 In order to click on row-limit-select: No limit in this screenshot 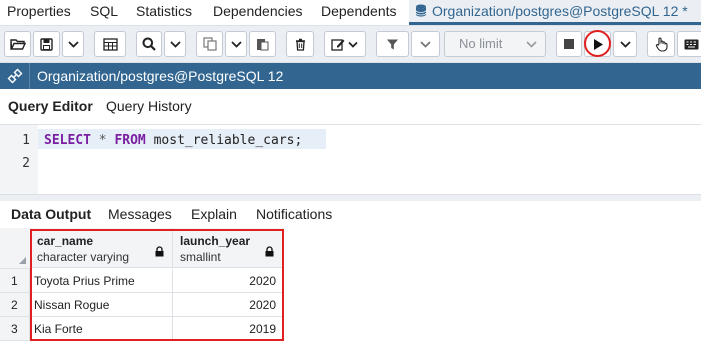, I will do `click(495, 44)`.